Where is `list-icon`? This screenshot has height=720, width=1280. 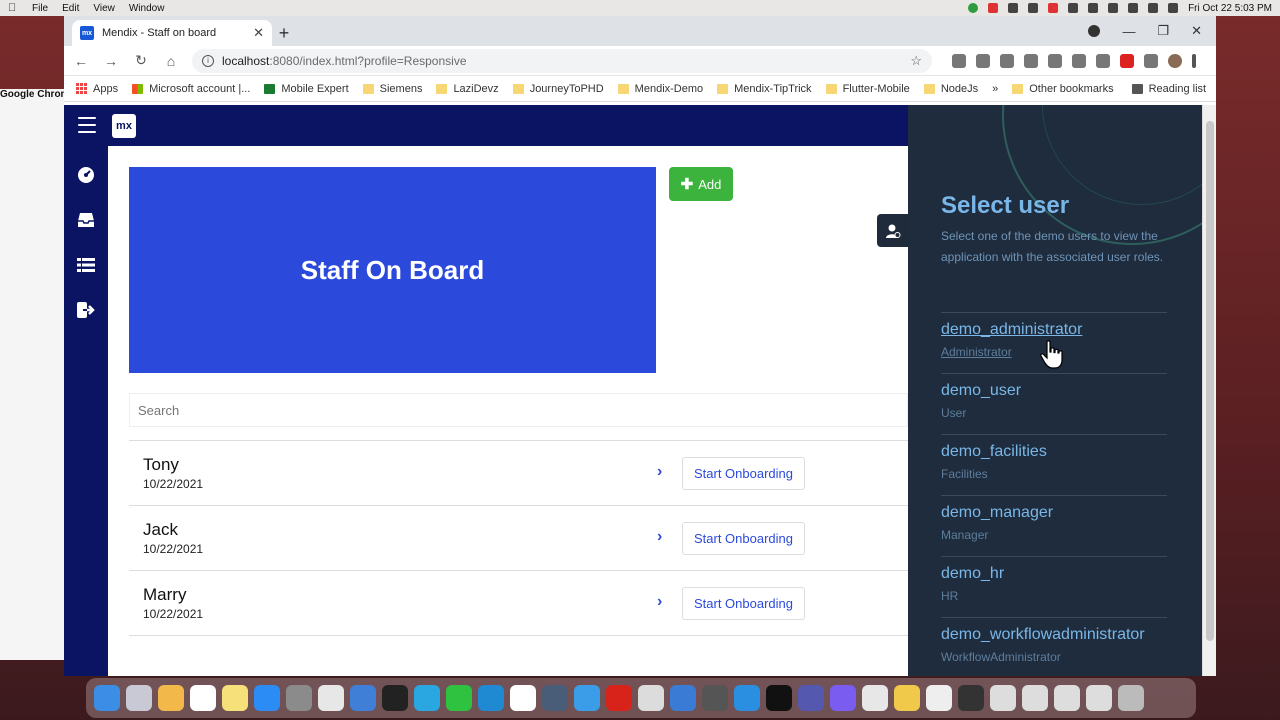 list-icon is located at coordinates (86, 265).